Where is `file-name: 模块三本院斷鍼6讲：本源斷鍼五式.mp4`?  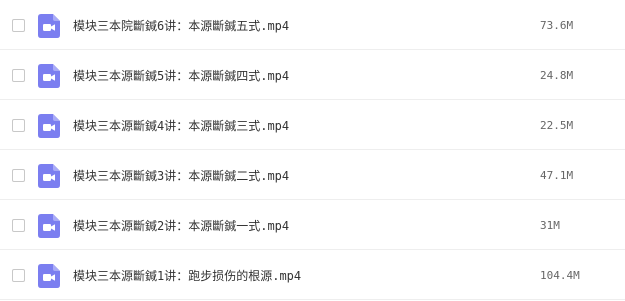
file-name: 模块三本院斷鍼6讲：本源斷鍼五式.mp4 is located at coordinates (181, 26).